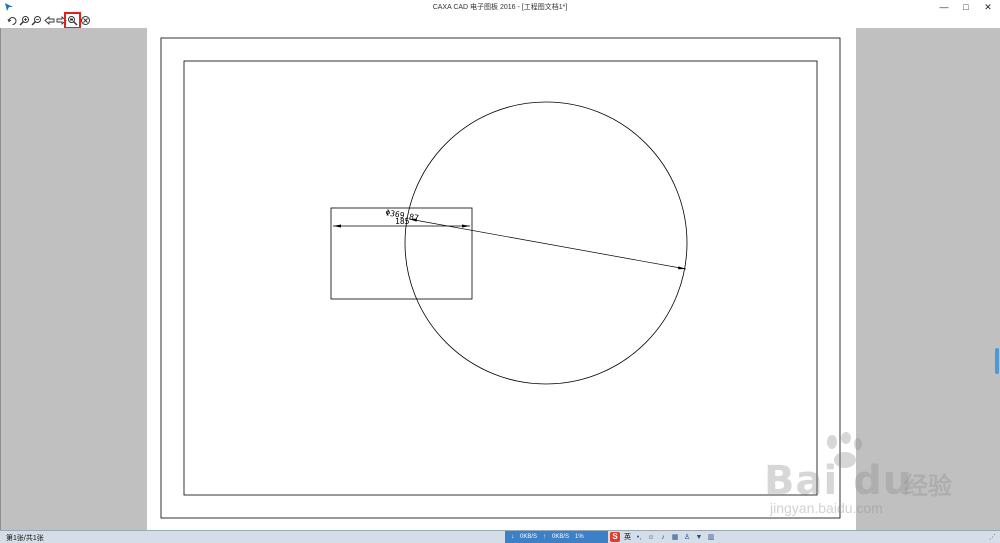 The height and width of the screenshot is (543, 1000). I want to click on watermark-logo: Bai du, so click(838, 481).